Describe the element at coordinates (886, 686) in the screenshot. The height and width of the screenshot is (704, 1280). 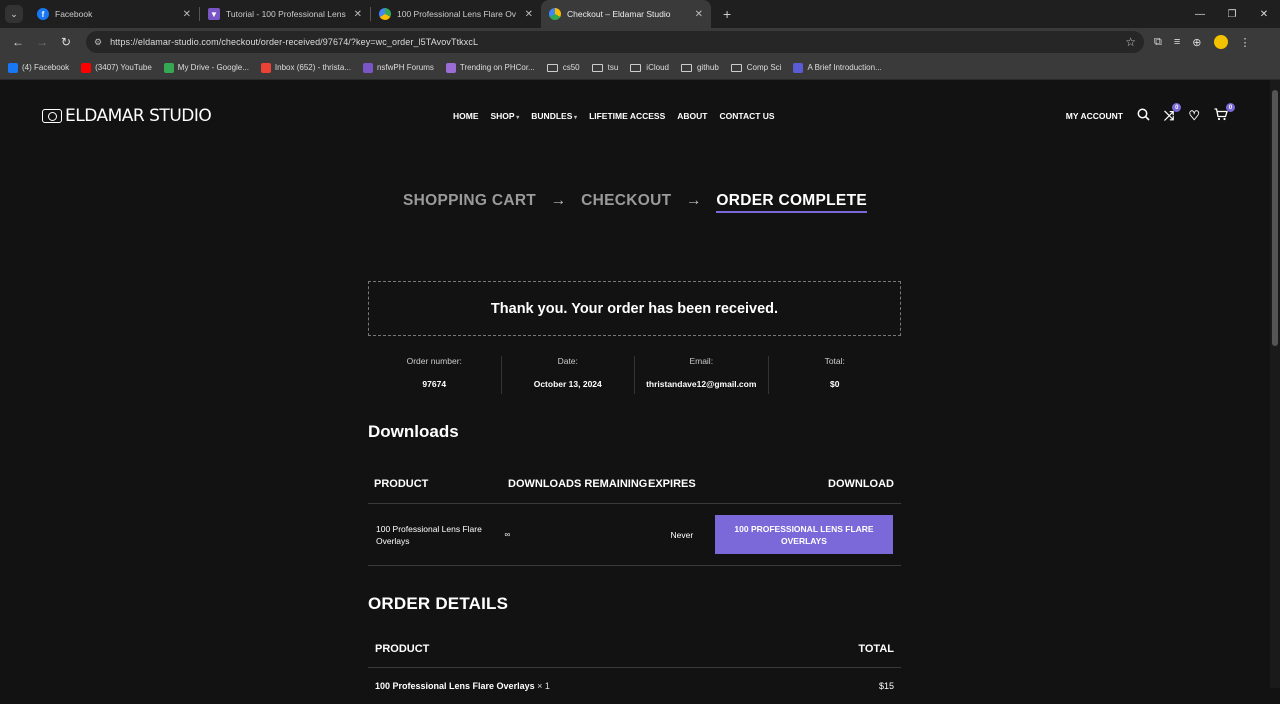
I see `order-product-total: $15` at that location.